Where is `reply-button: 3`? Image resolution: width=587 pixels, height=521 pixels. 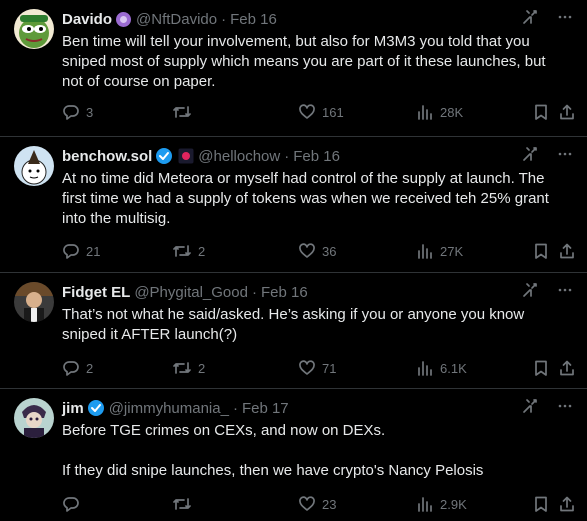
reply-button: 3 is located at coordinates (77, 112).